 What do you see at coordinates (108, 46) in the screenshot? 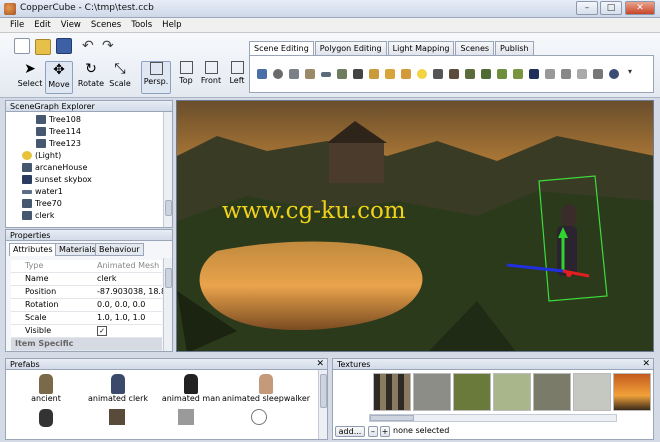
I see `redo-icon: ↷` at bounding box center [108, 46].